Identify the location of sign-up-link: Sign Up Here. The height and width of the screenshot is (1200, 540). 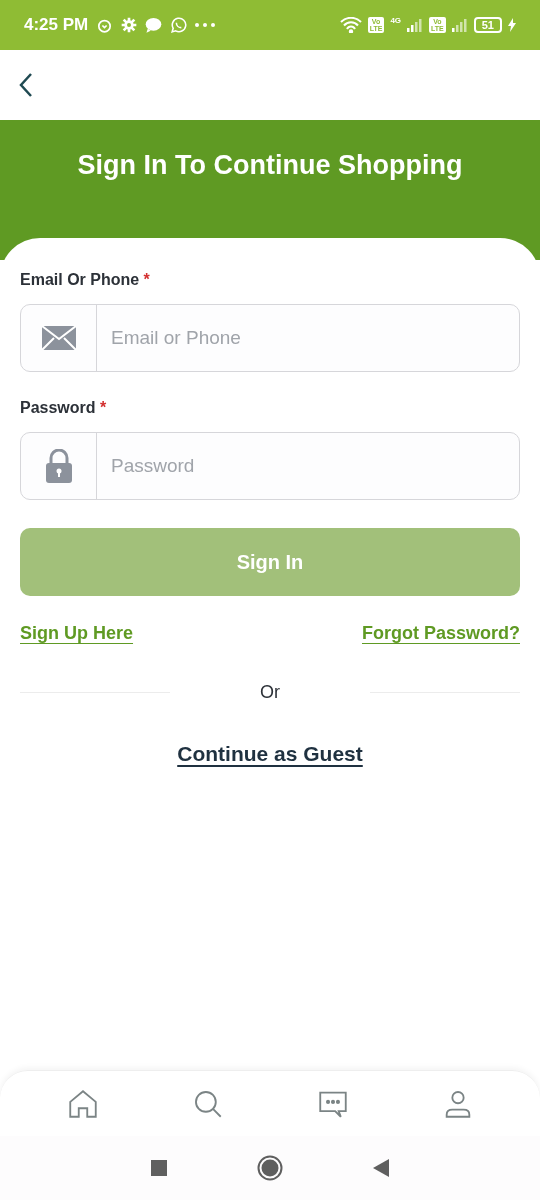
(77, 633).